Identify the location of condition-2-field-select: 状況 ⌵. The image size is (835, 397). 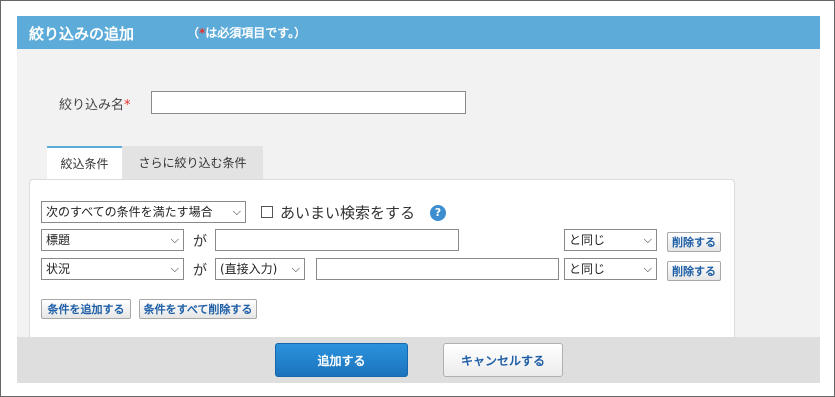
(112, 269).